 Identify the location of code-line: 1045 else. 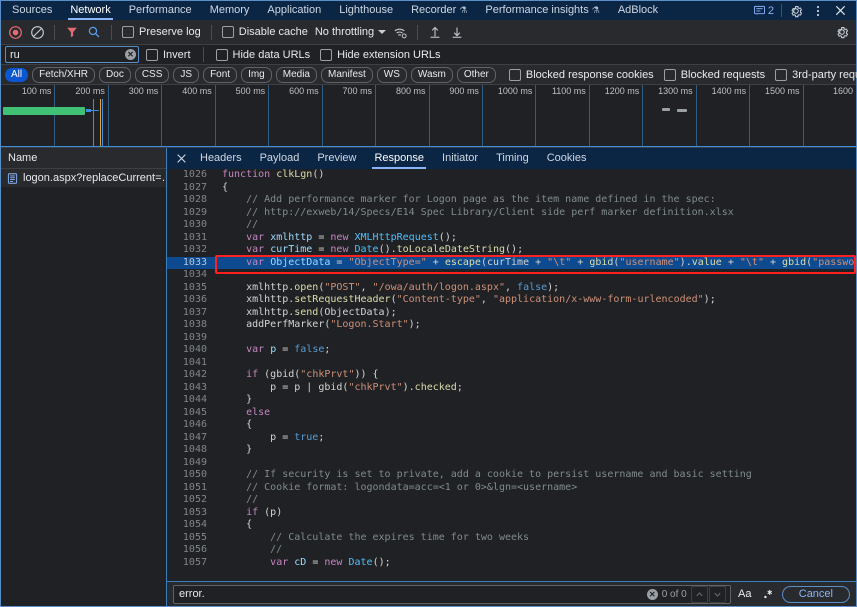
(511, 413).